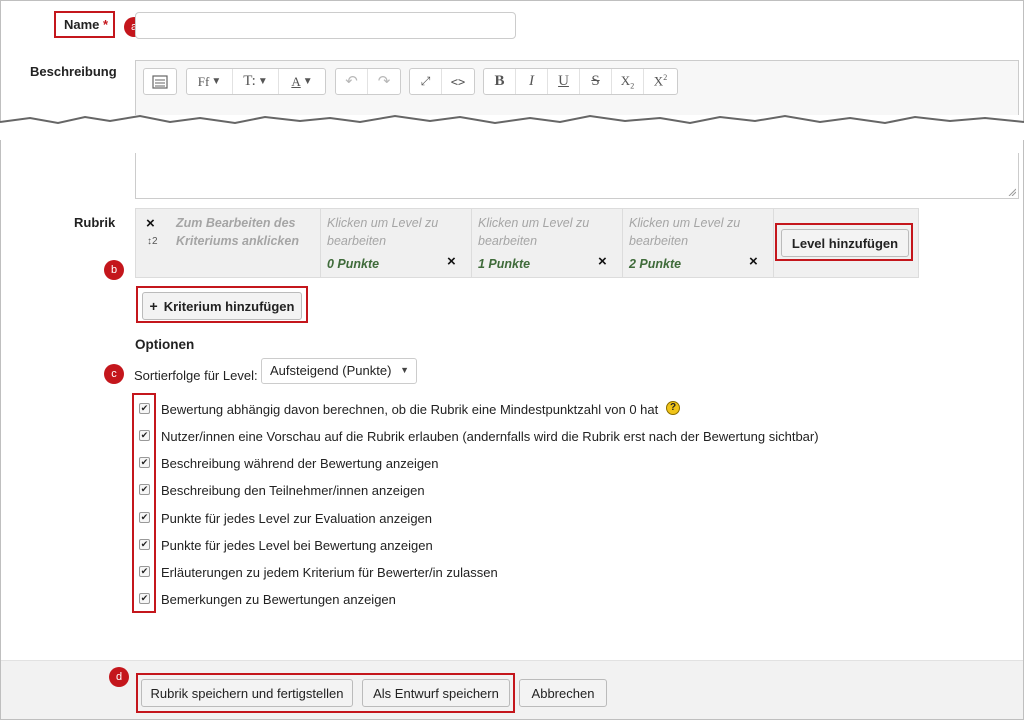  I want to click on level-points: 1 Punkte, so click(504, 264).